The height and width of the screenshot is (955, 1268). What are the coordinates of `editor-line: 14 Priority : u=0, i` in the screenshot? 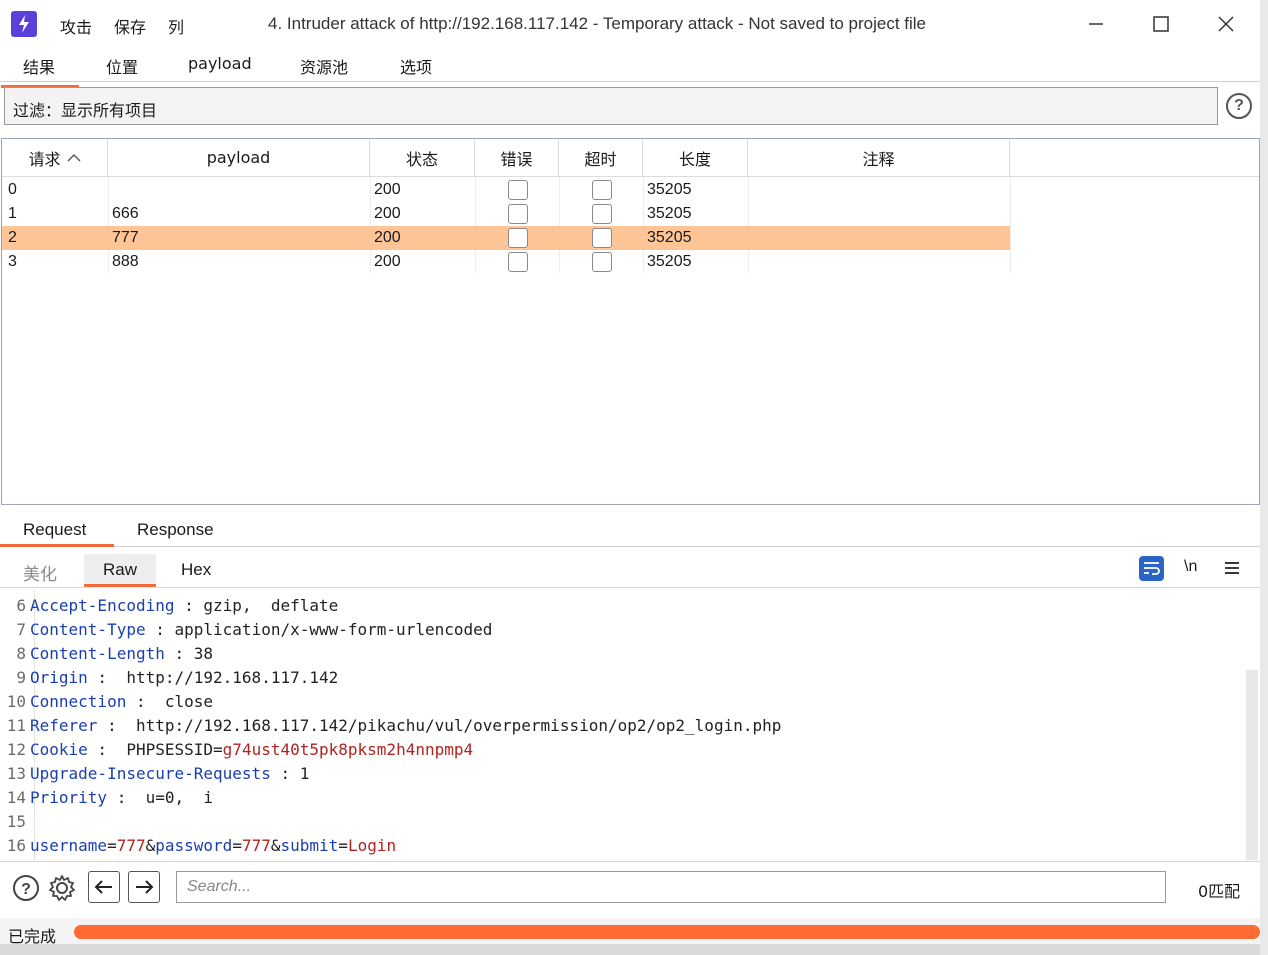 It's located at (106, 798).